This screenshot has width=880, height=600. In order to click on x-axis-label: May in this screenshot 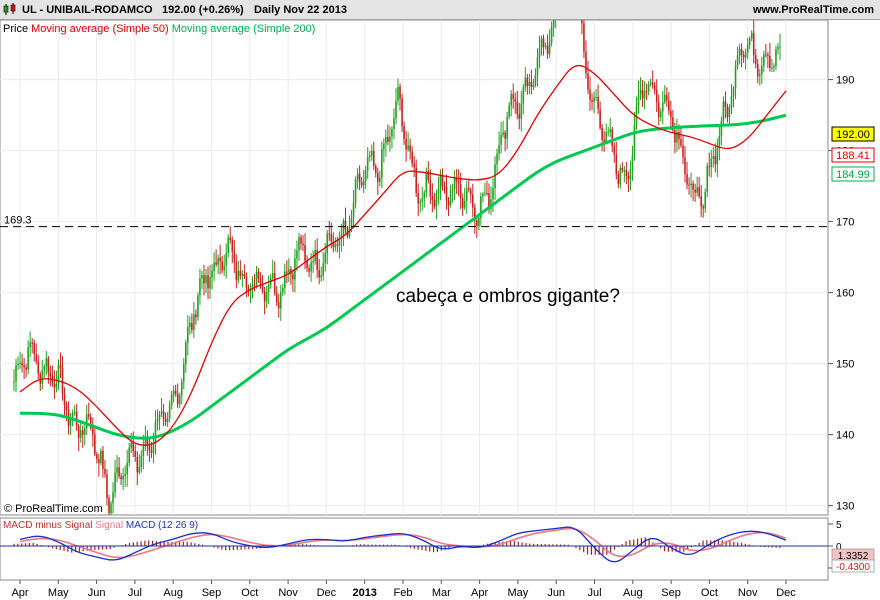, I will do `click(58, 593)`.